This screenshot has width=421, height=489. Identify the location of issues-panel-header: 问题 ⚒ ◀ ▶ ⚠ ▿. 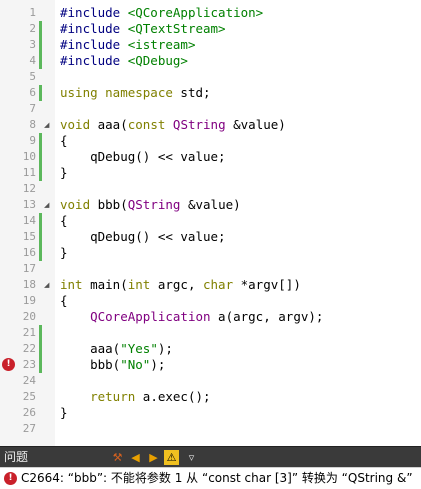
(210, 456).